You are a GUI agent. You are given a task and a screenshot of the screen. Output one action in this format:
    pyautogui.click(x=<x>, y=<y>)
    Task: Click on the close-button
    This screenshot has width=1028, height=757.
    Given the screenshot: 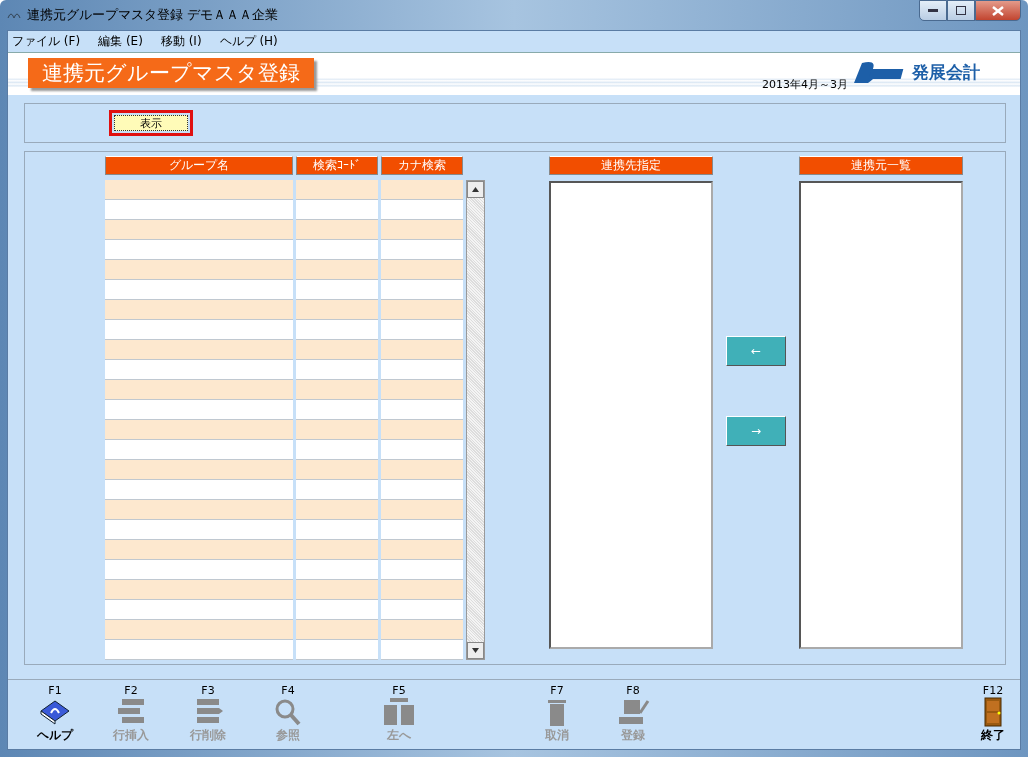 What is the action you would take?
    pyautogui.click(x=998, y=10)
    